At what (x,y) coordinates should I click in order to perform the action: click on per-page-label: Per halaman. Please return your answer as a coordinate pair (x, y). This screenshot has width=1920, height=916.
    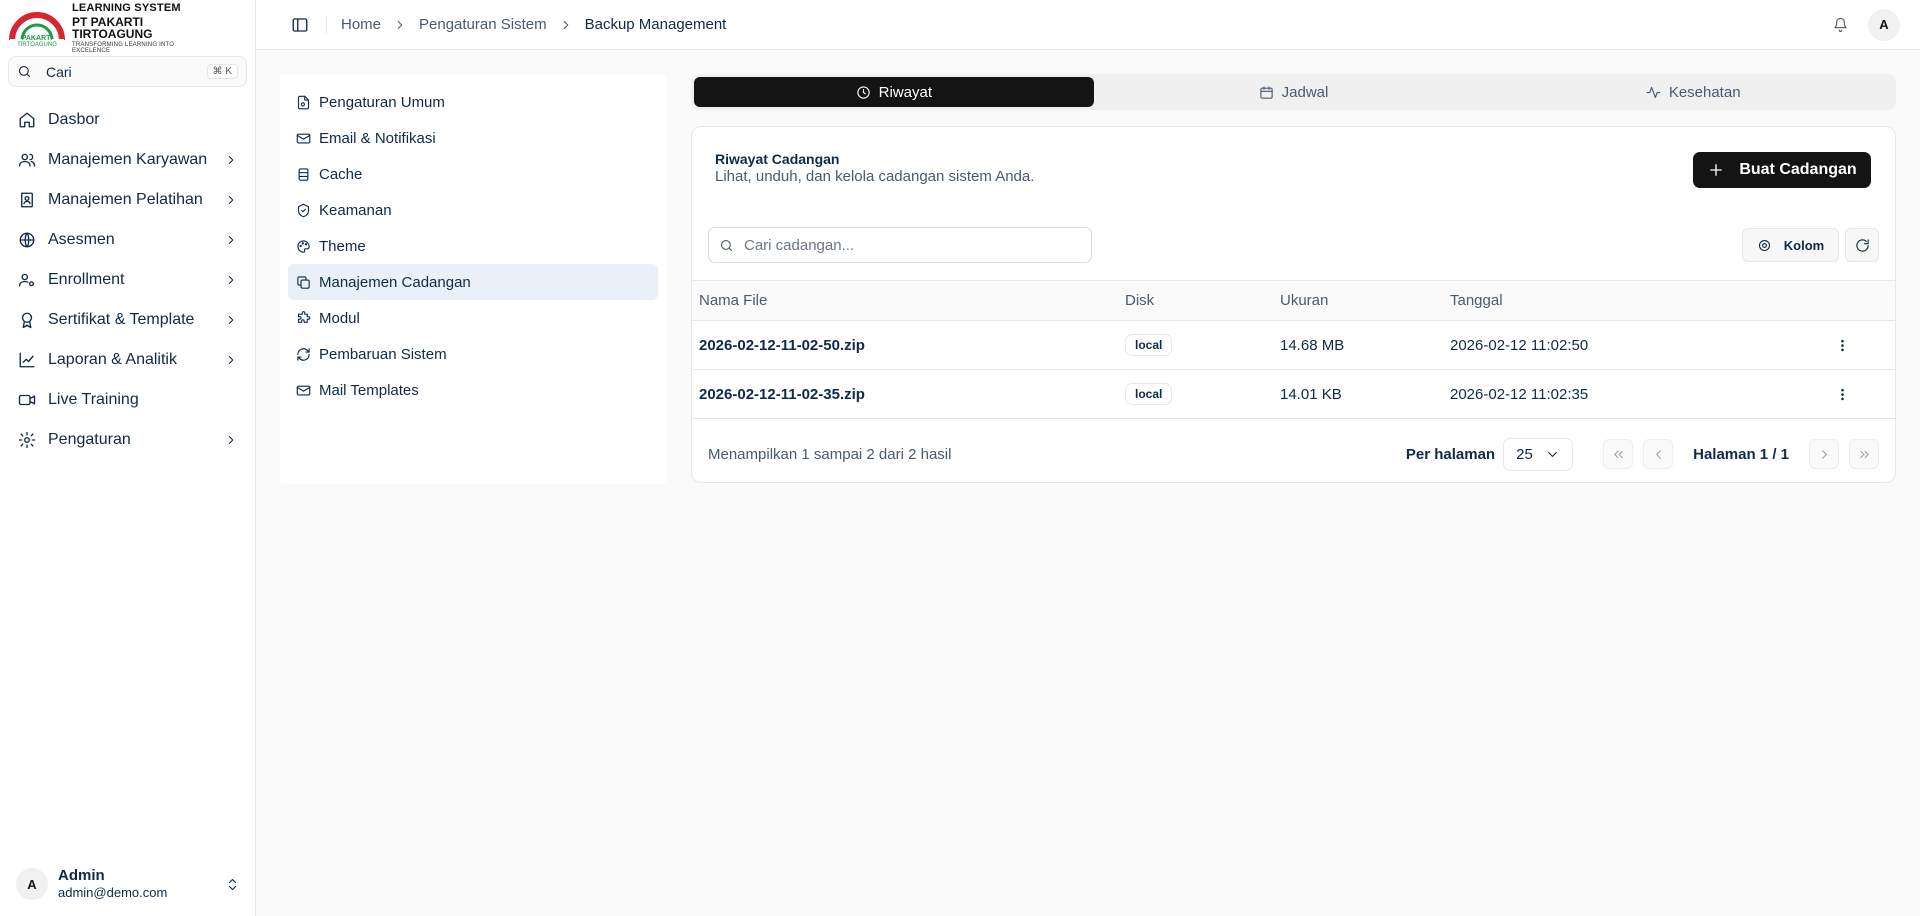
    Looking at the image, I should click on (1450, 454).